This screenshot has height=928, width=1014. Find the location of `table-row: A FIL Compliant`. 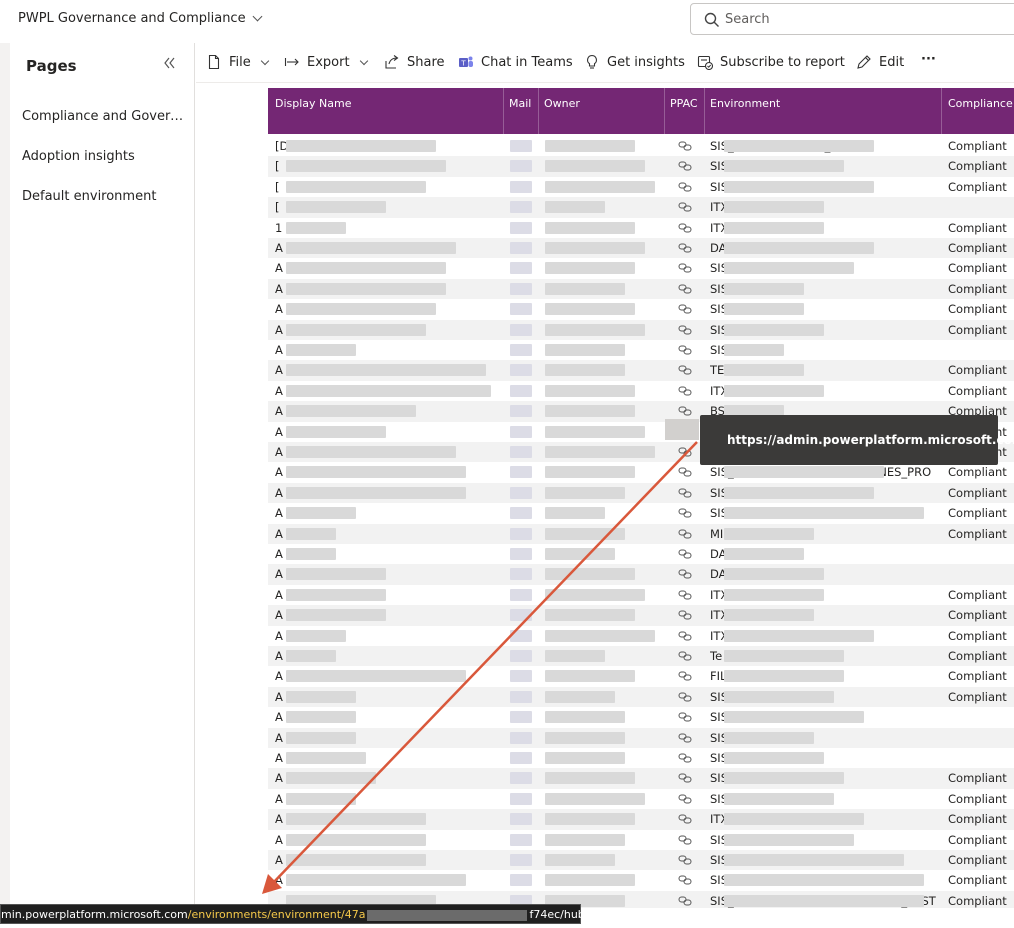

table-row: A FIL Compliant is located at coordinates (641, 676).